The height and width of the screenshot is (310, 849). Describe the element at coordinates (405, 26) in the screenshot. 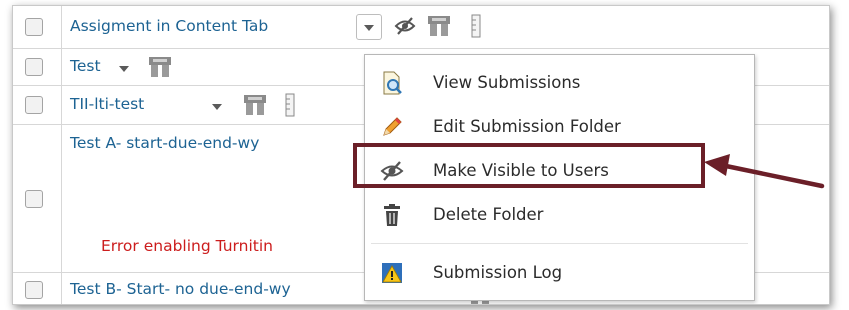

I see `eye-slash-icon` at that location.